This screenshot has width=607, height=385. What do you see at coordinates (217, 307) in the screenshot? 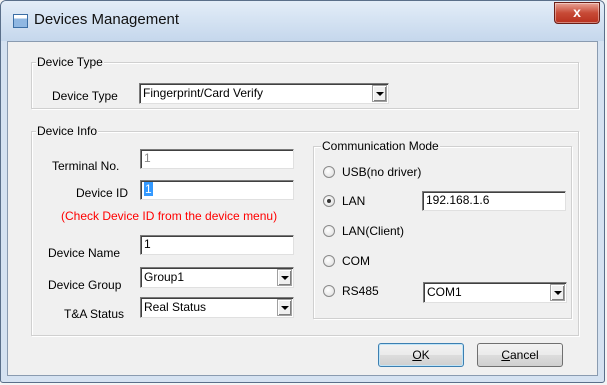
I see `ta-status-select: Real Status` at bounding box center [217, 307].